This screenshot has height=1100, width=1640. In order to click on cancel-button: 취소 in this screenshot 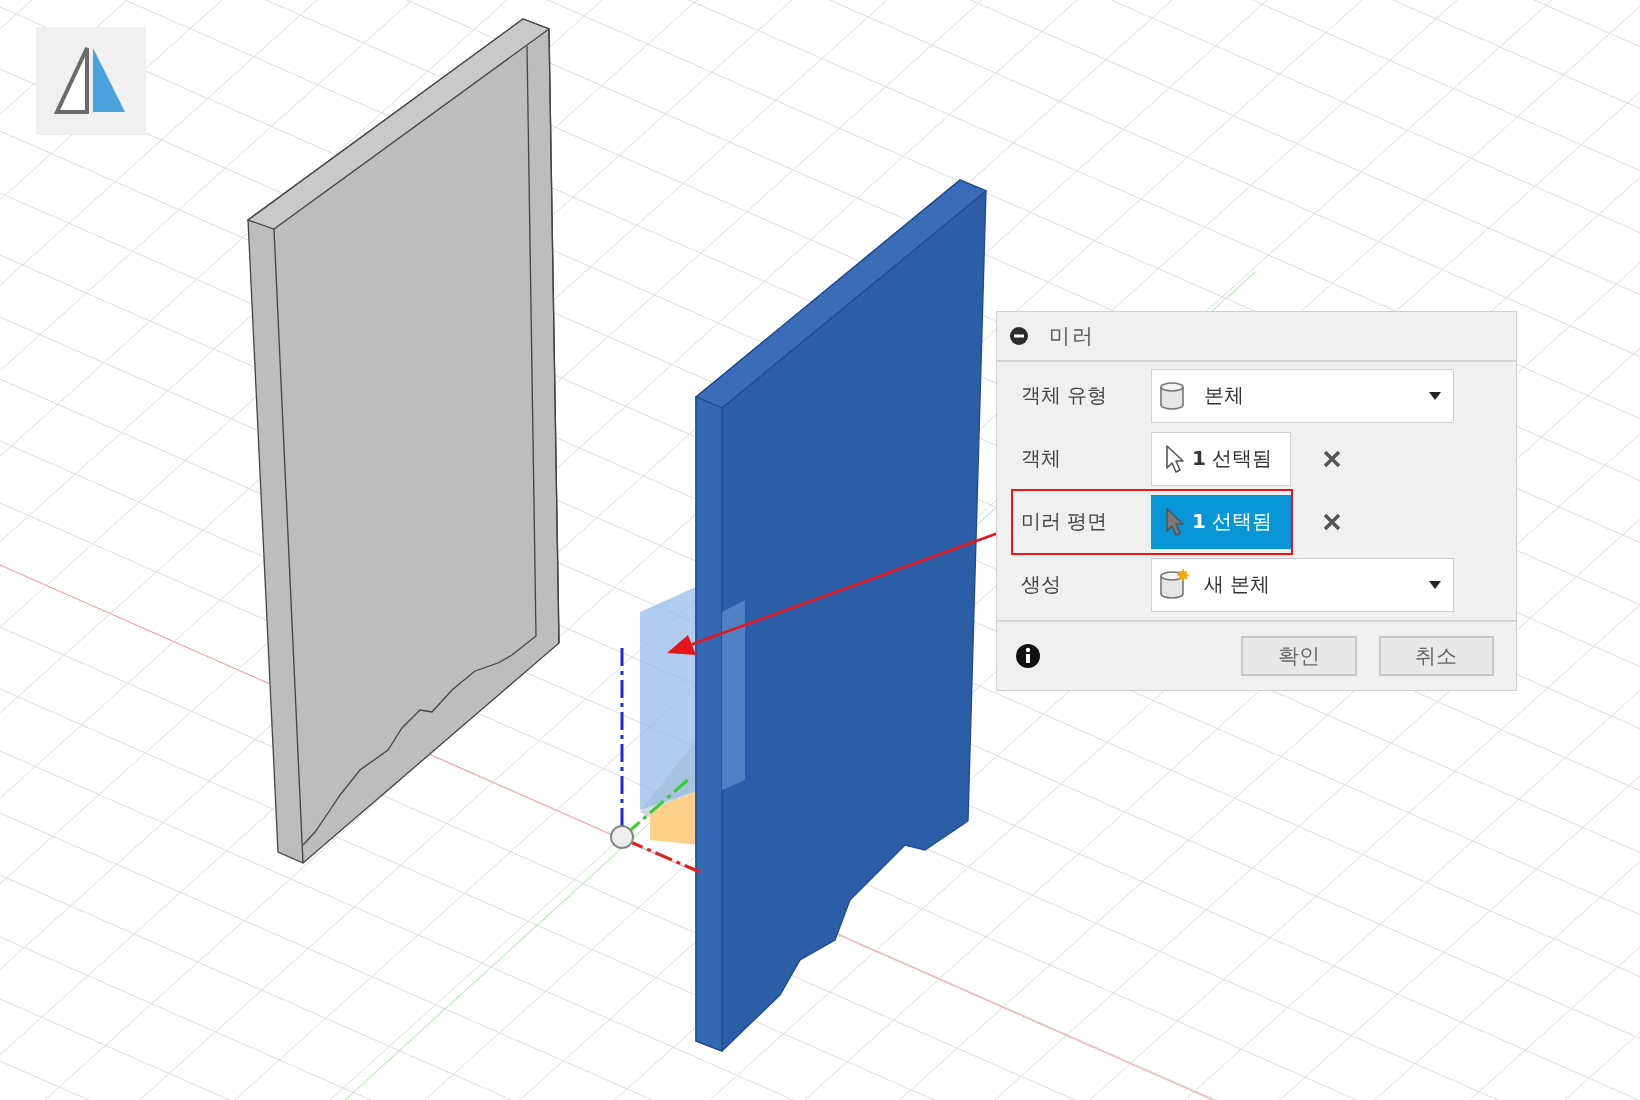, I will do `click(1436, 656)`.